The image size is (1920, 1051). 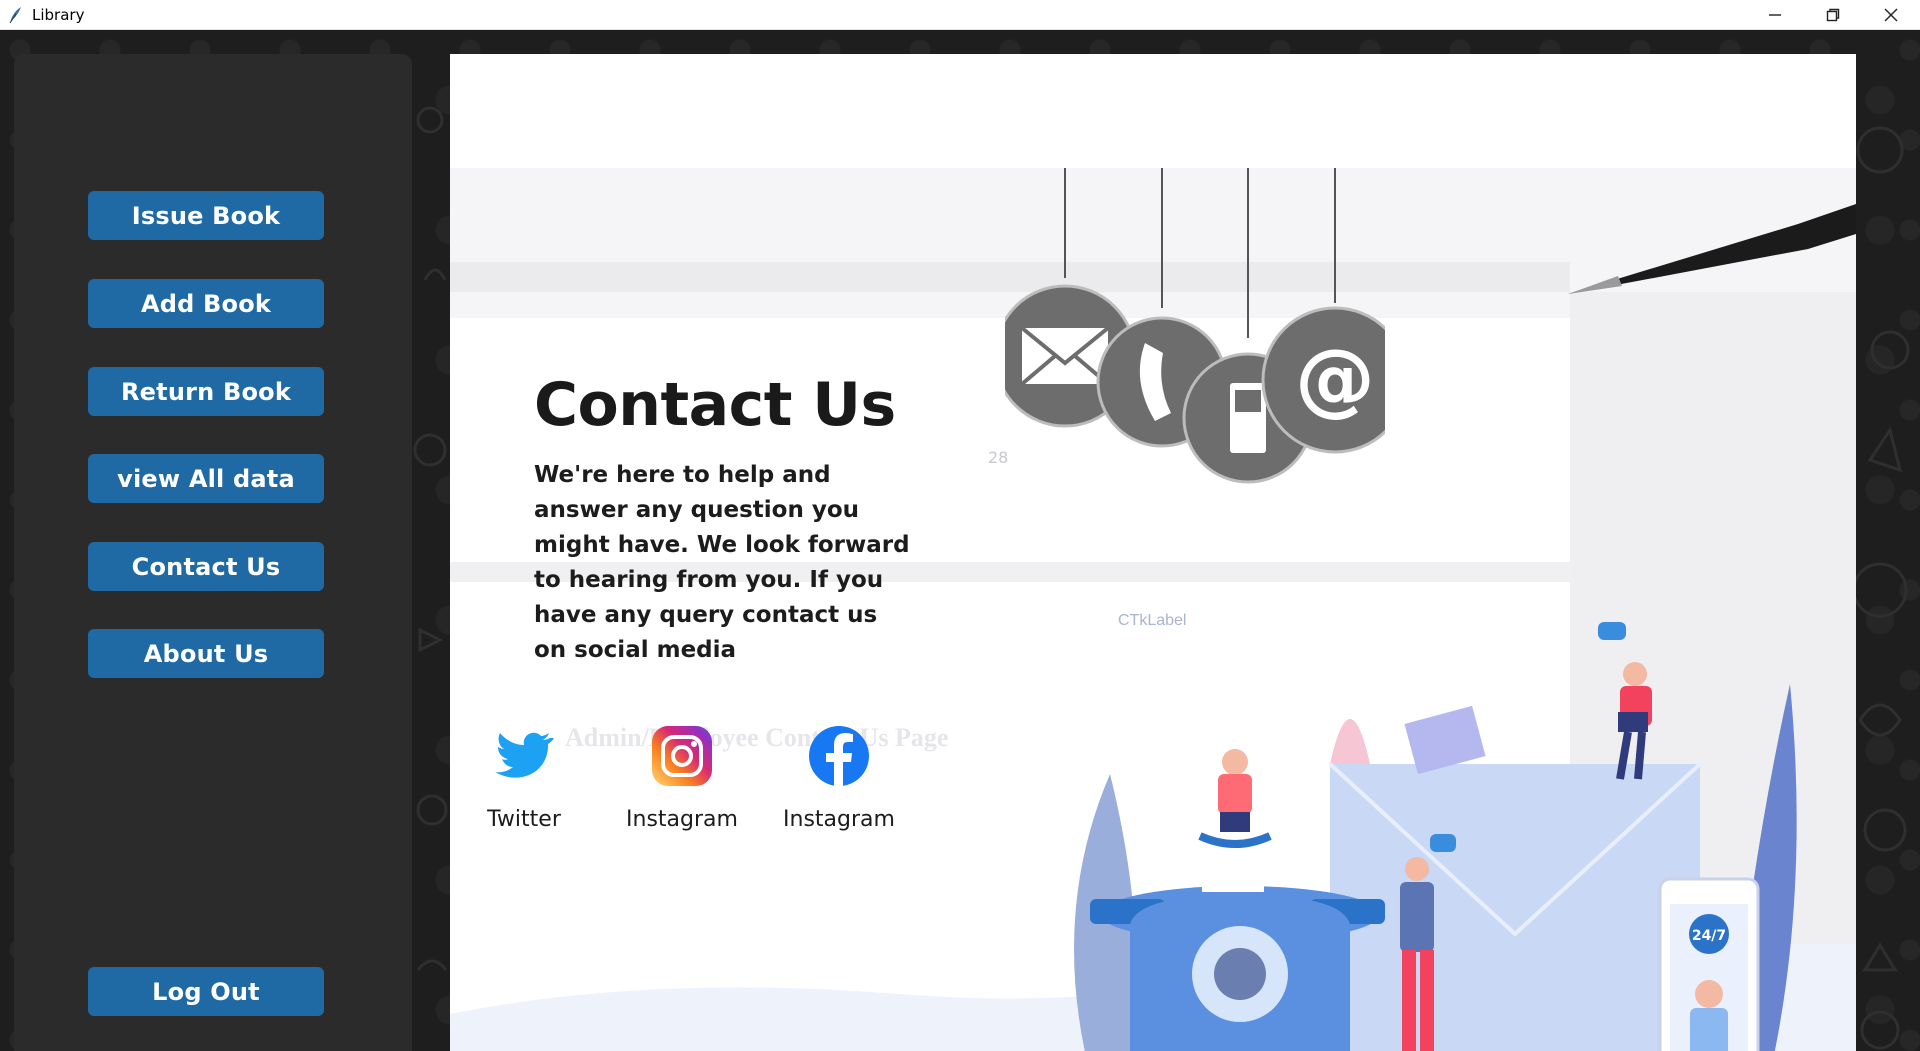 I want to click on restore-button, so click(x=1833, y=14).